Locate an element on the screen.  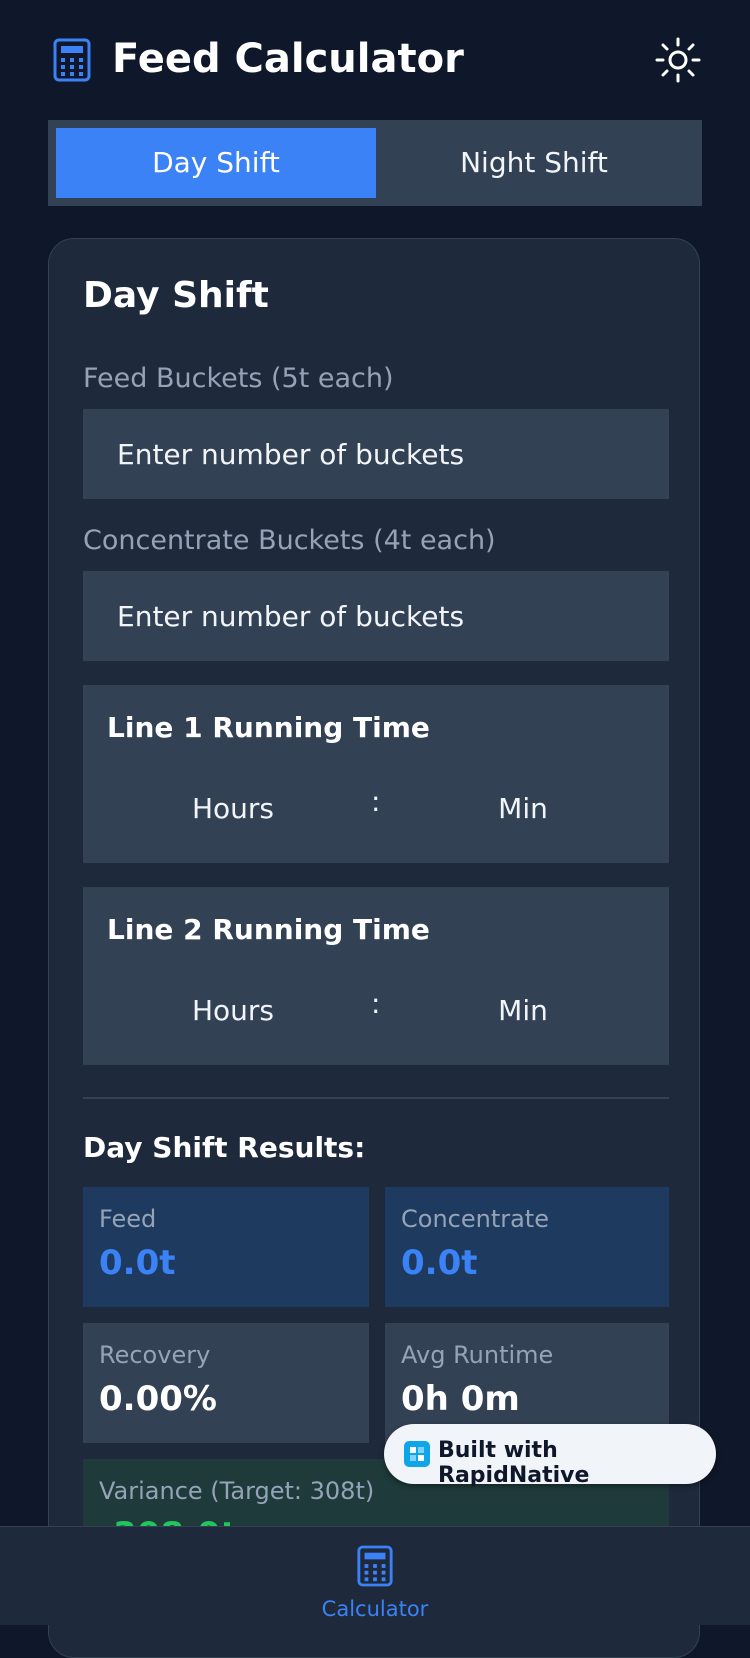
shift-tabs: Day Shift Night Shift is located at coordinates (375, 163).